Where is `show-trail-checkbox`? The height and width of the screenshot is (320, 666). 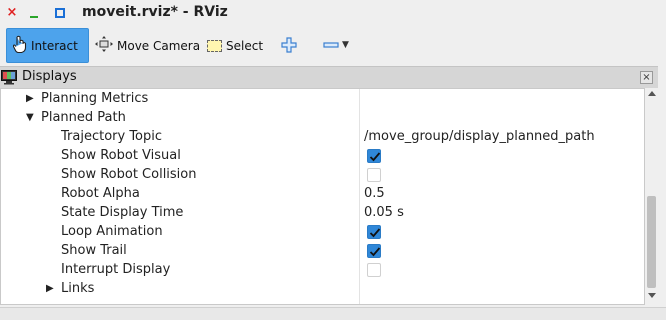
show-trail-checkbox is located at coordinates (374, 251).